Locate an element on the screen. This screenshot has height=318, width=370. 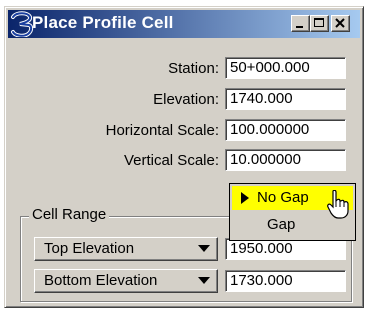
station-row: Station: is located at coordinates (112, 69).